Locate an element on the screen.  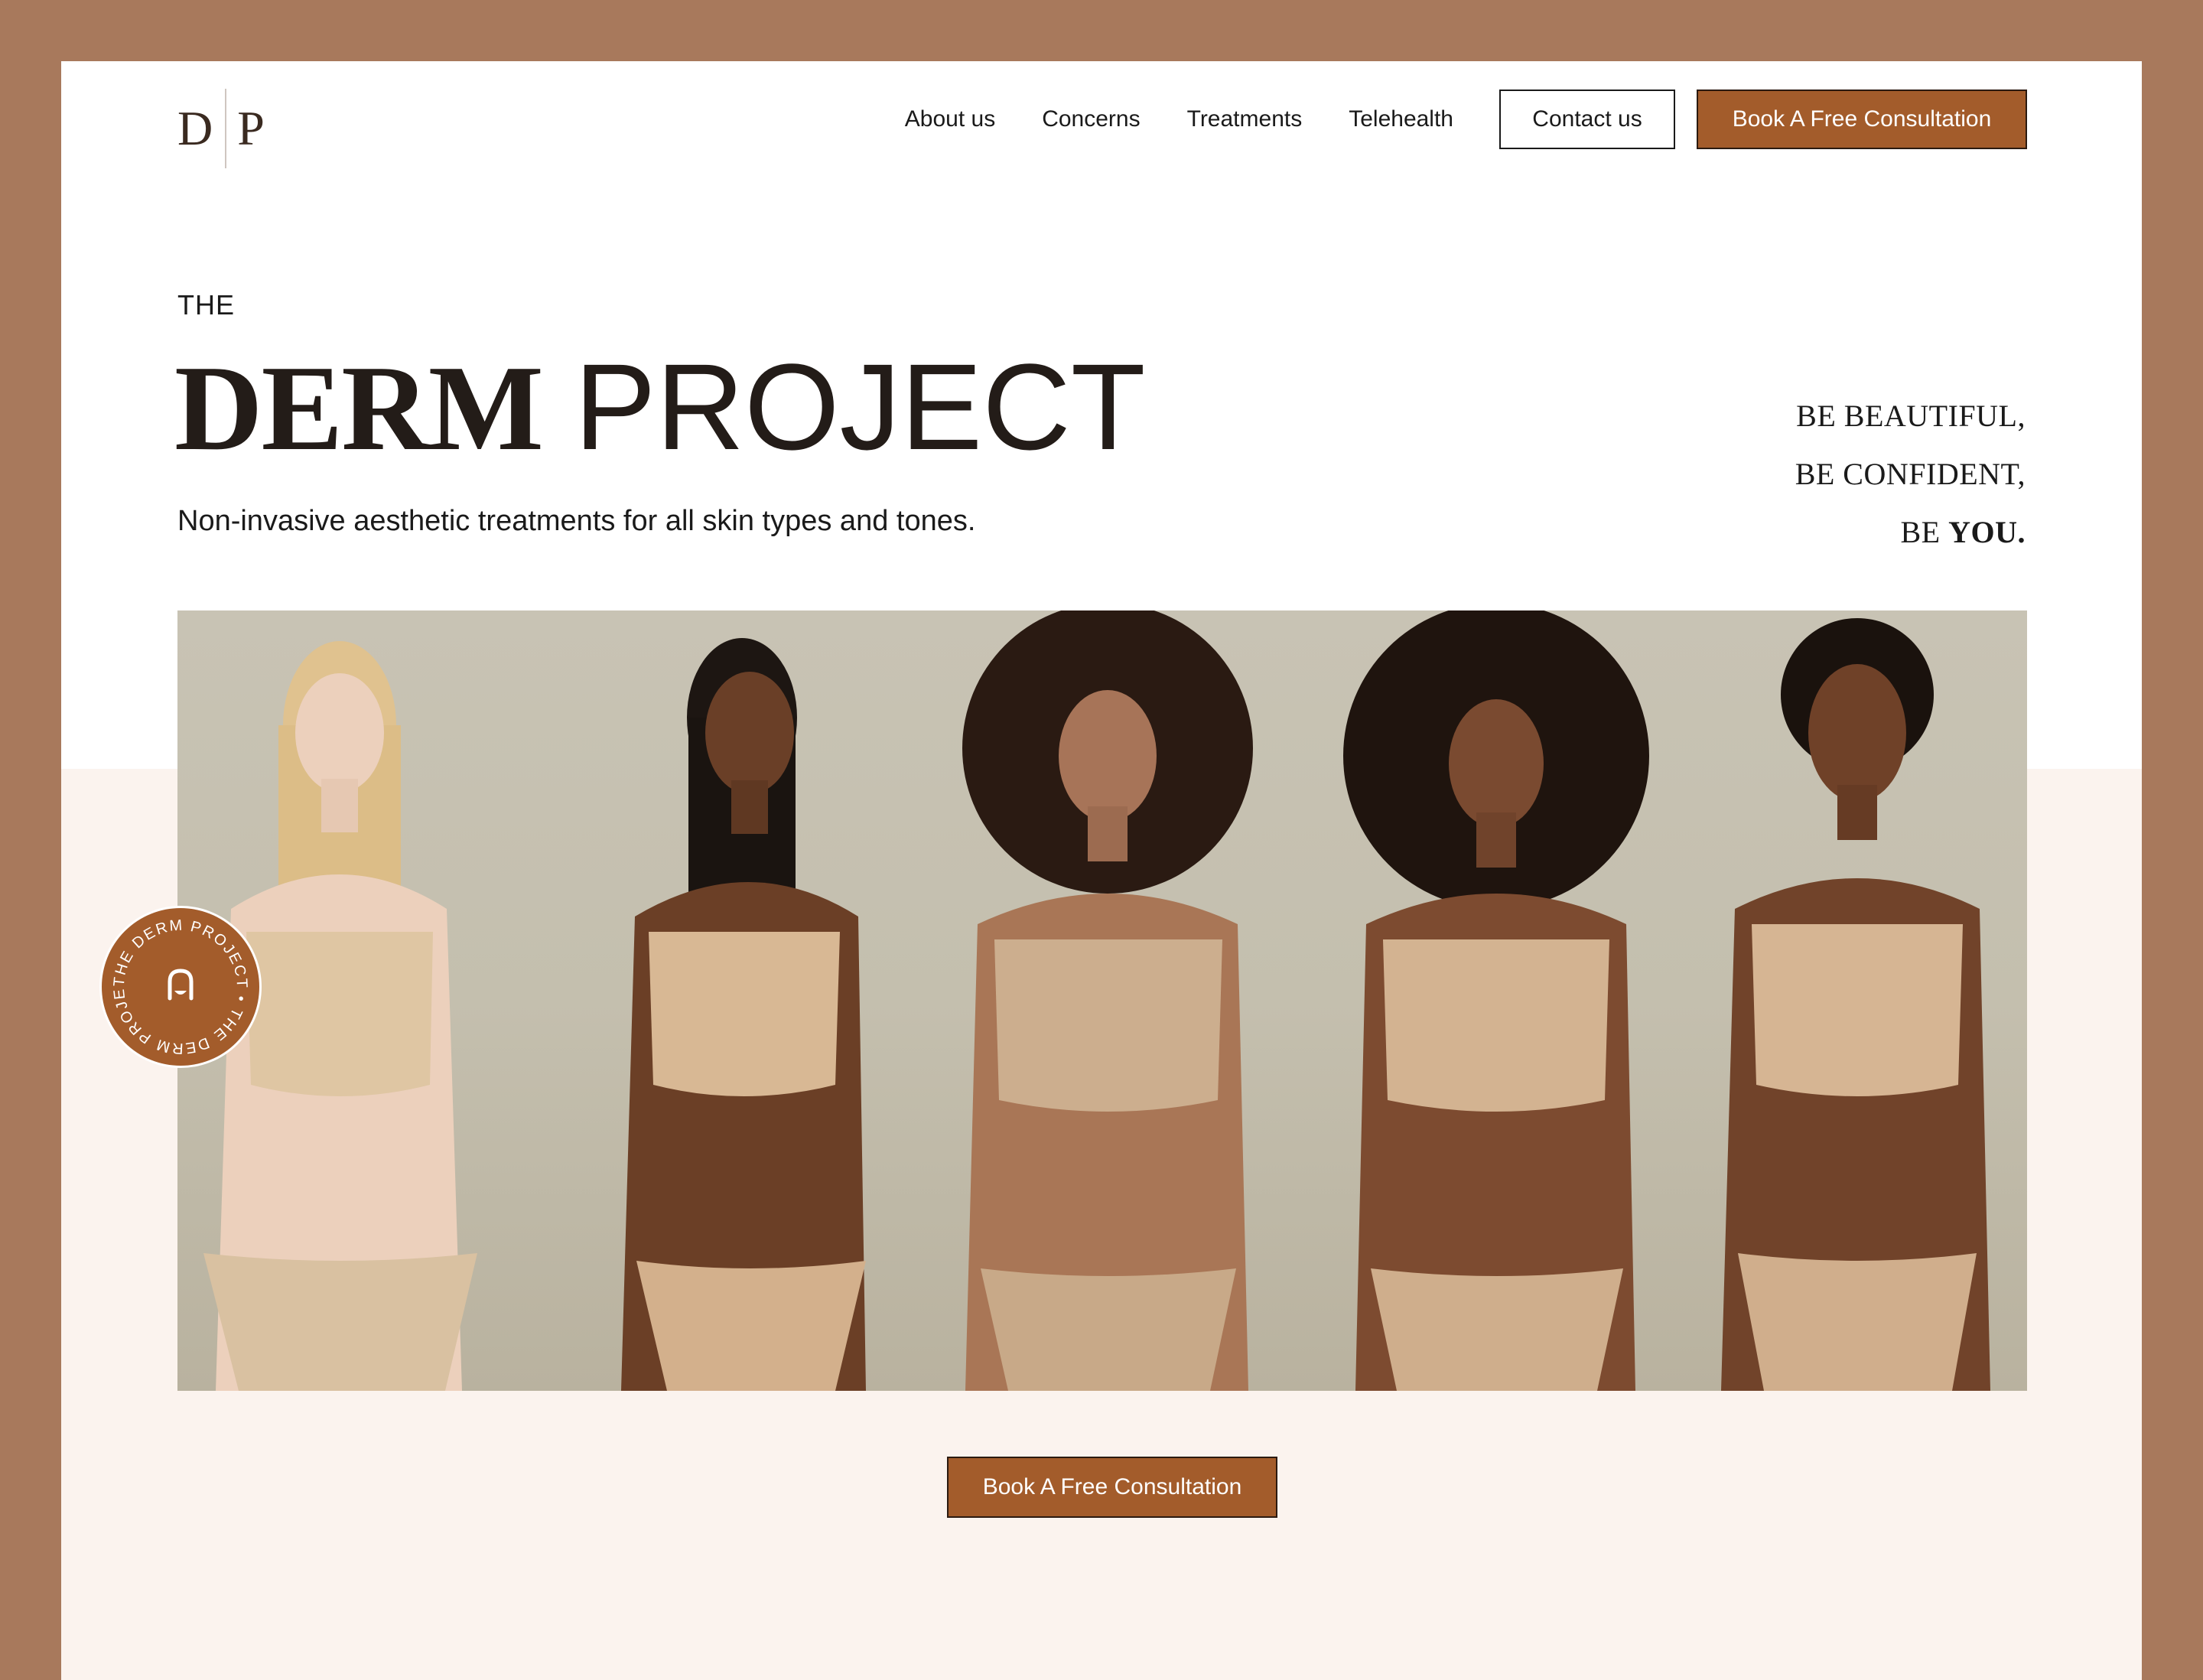
hero-title: DERM PROJECT is located at coordinates (660, 408).